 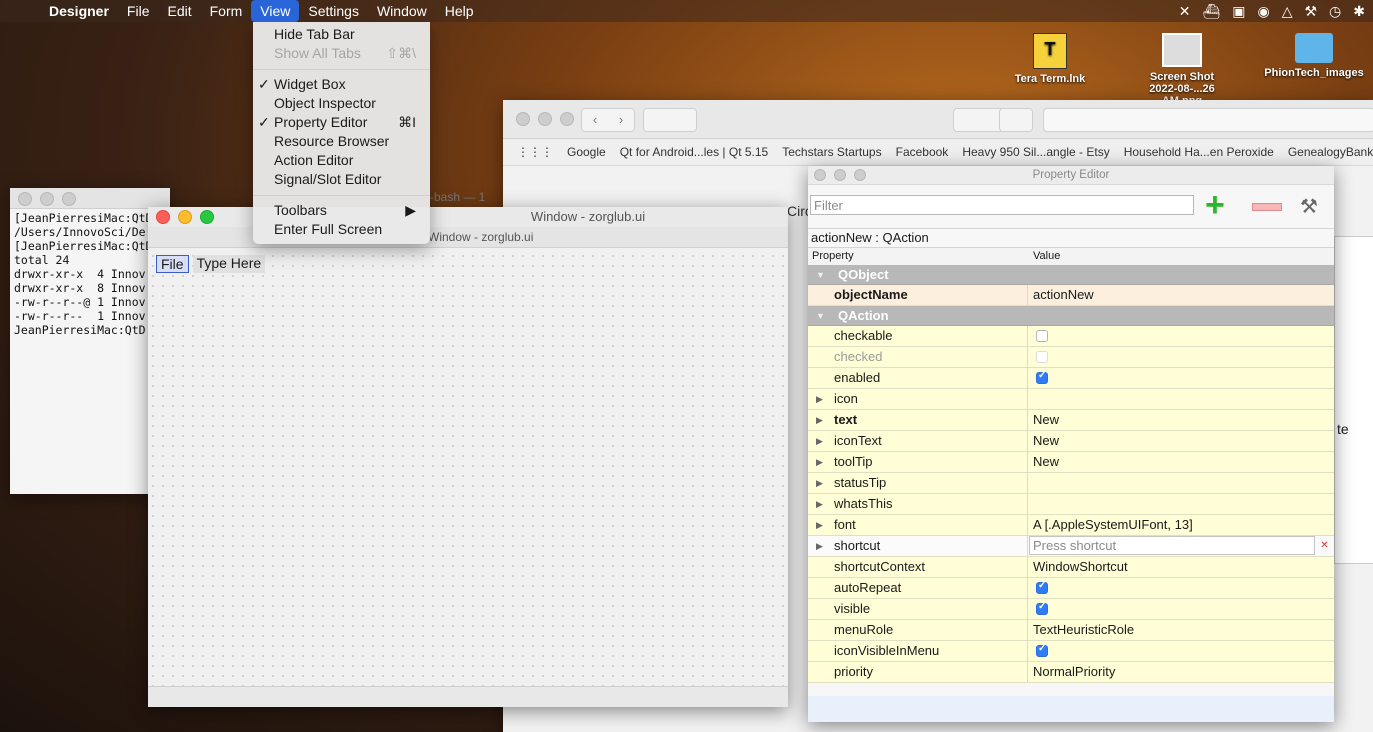 I want to click on column-header-property: Property, so click(x=833, y=256).